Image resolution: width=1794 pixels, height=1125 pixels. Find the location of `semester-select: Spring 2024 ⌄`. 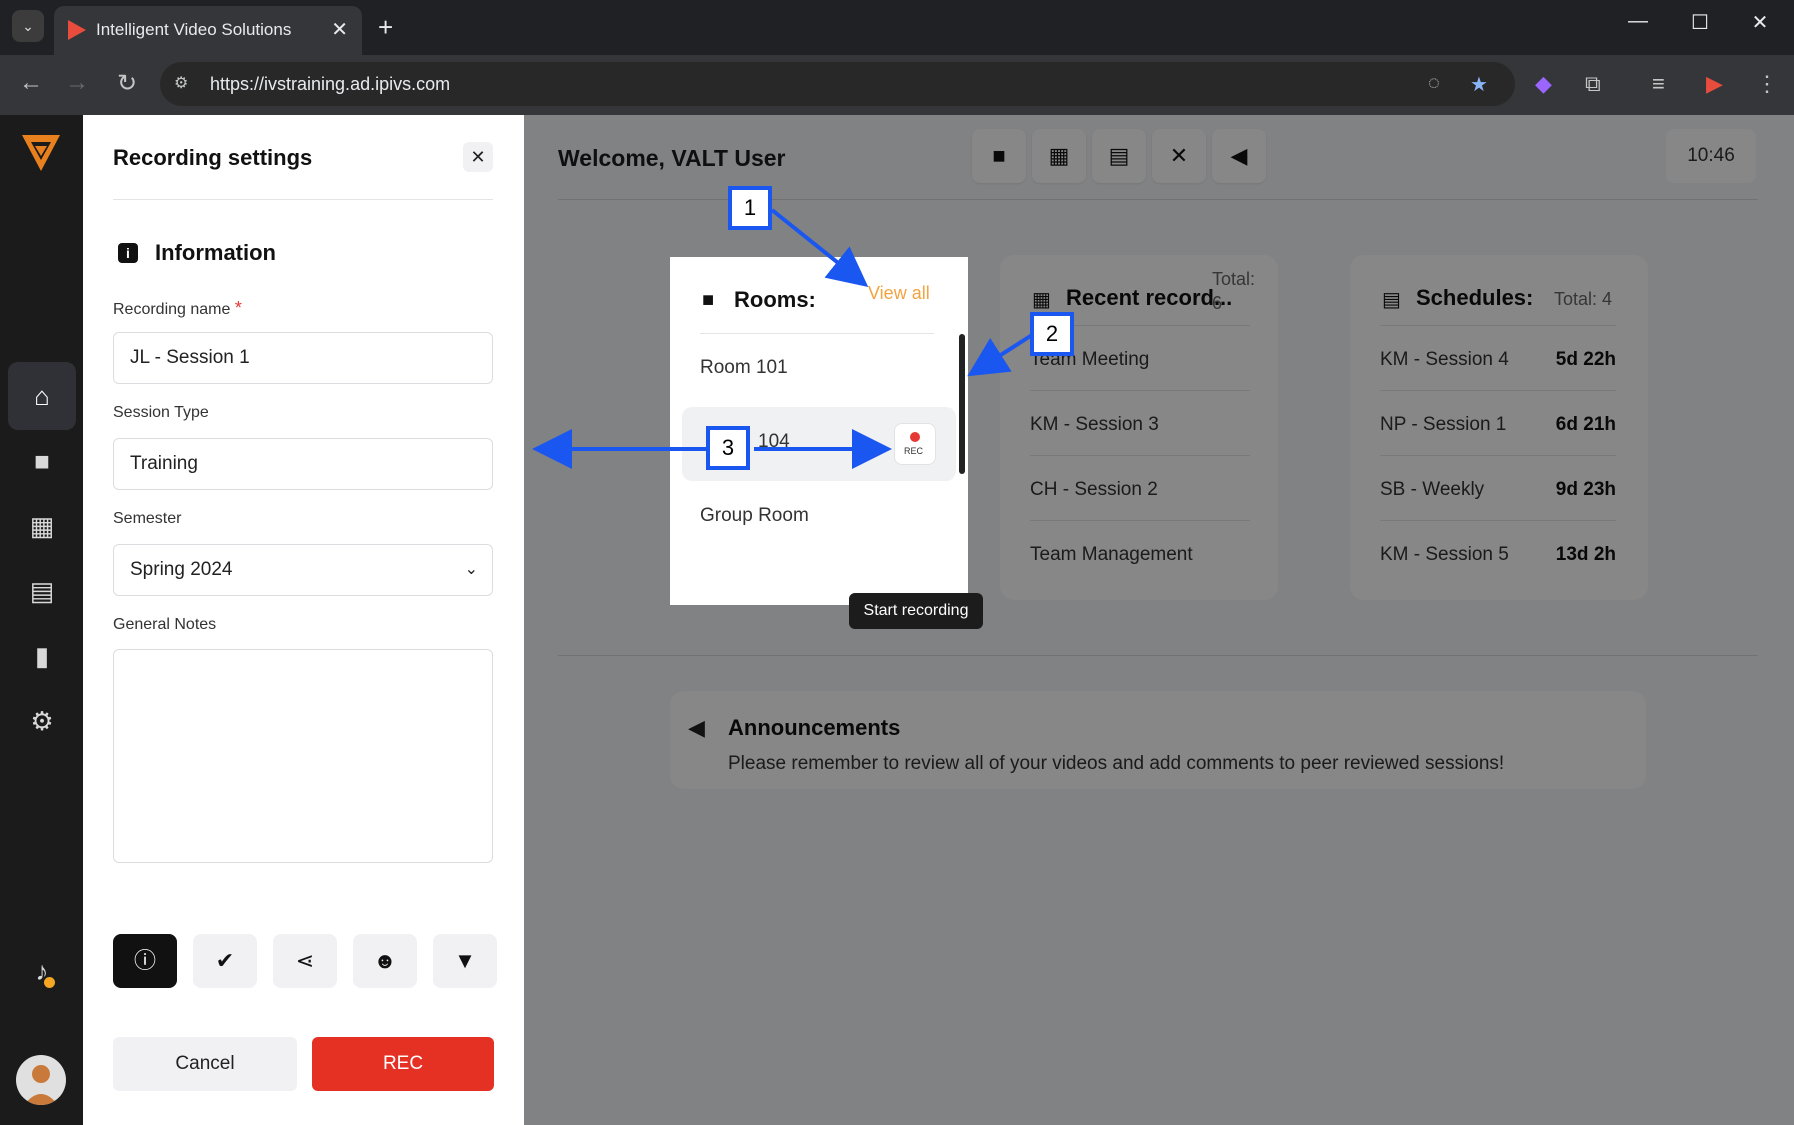

semester-select: Spring 2024 ⌄ is located at coordinates (303, 570).